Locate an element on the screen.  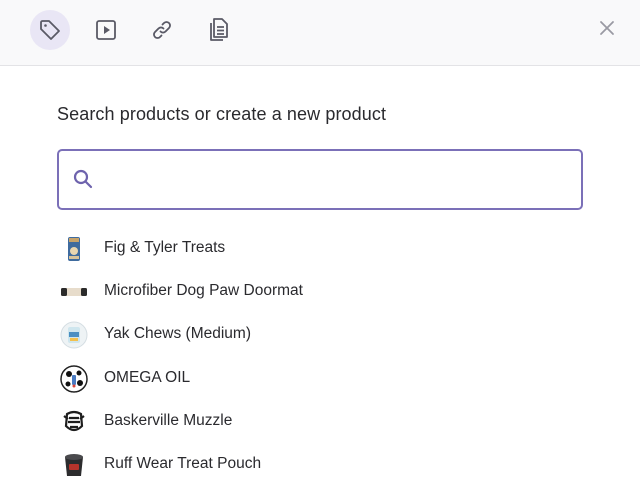
product-name: Baskerville Muzzle is located at coordinates (168, 420).